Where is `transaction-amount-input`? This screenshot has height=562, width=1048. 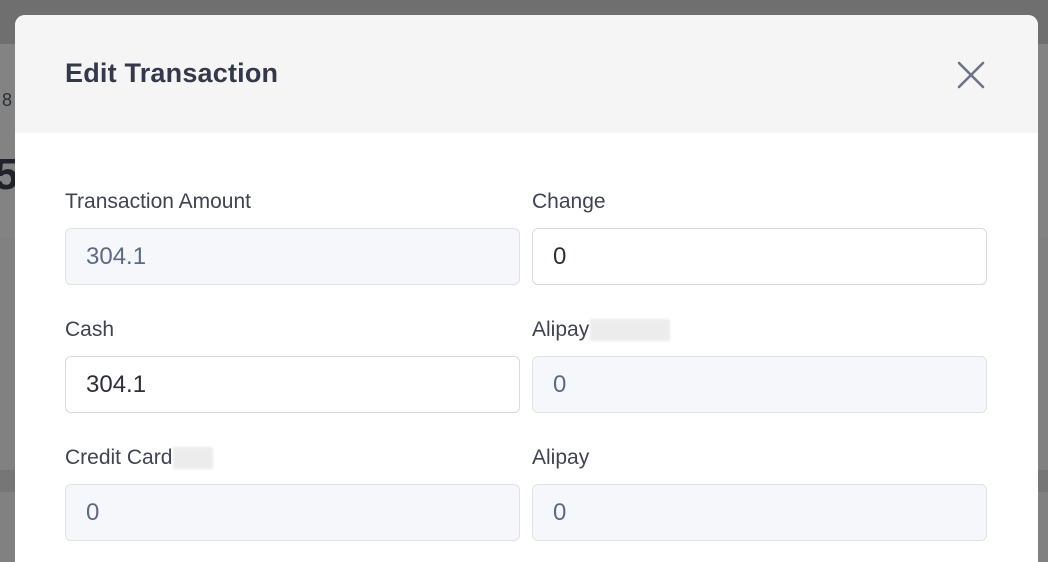 transaction-amount-input is located at coordinates (292, 256).